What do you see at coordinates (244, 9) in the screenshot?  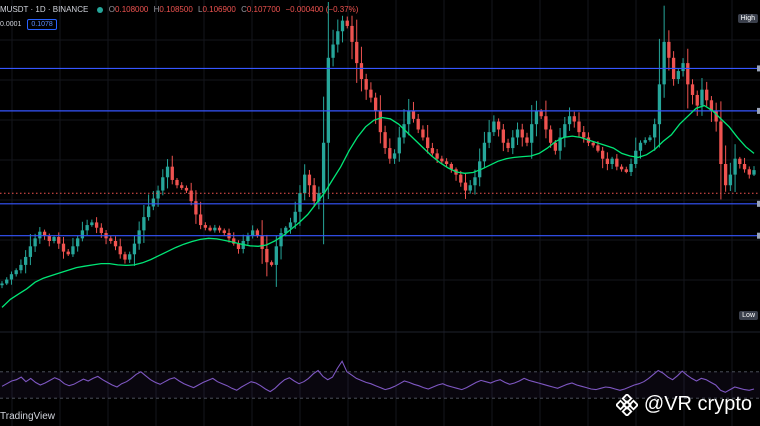 I see `close-label: C` at bounding box center [244, 9].